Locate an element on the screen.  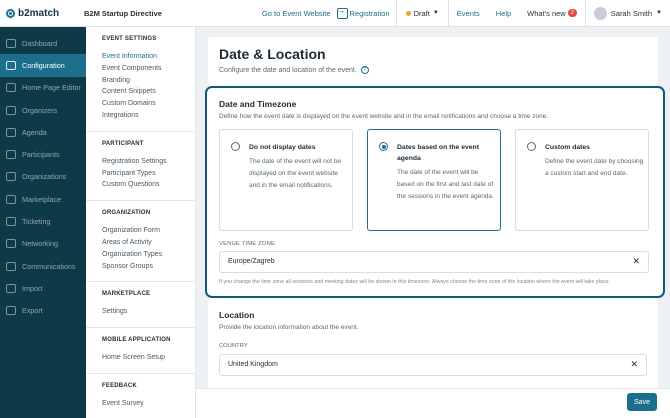
export-icon is located at coordinates (11, 311).